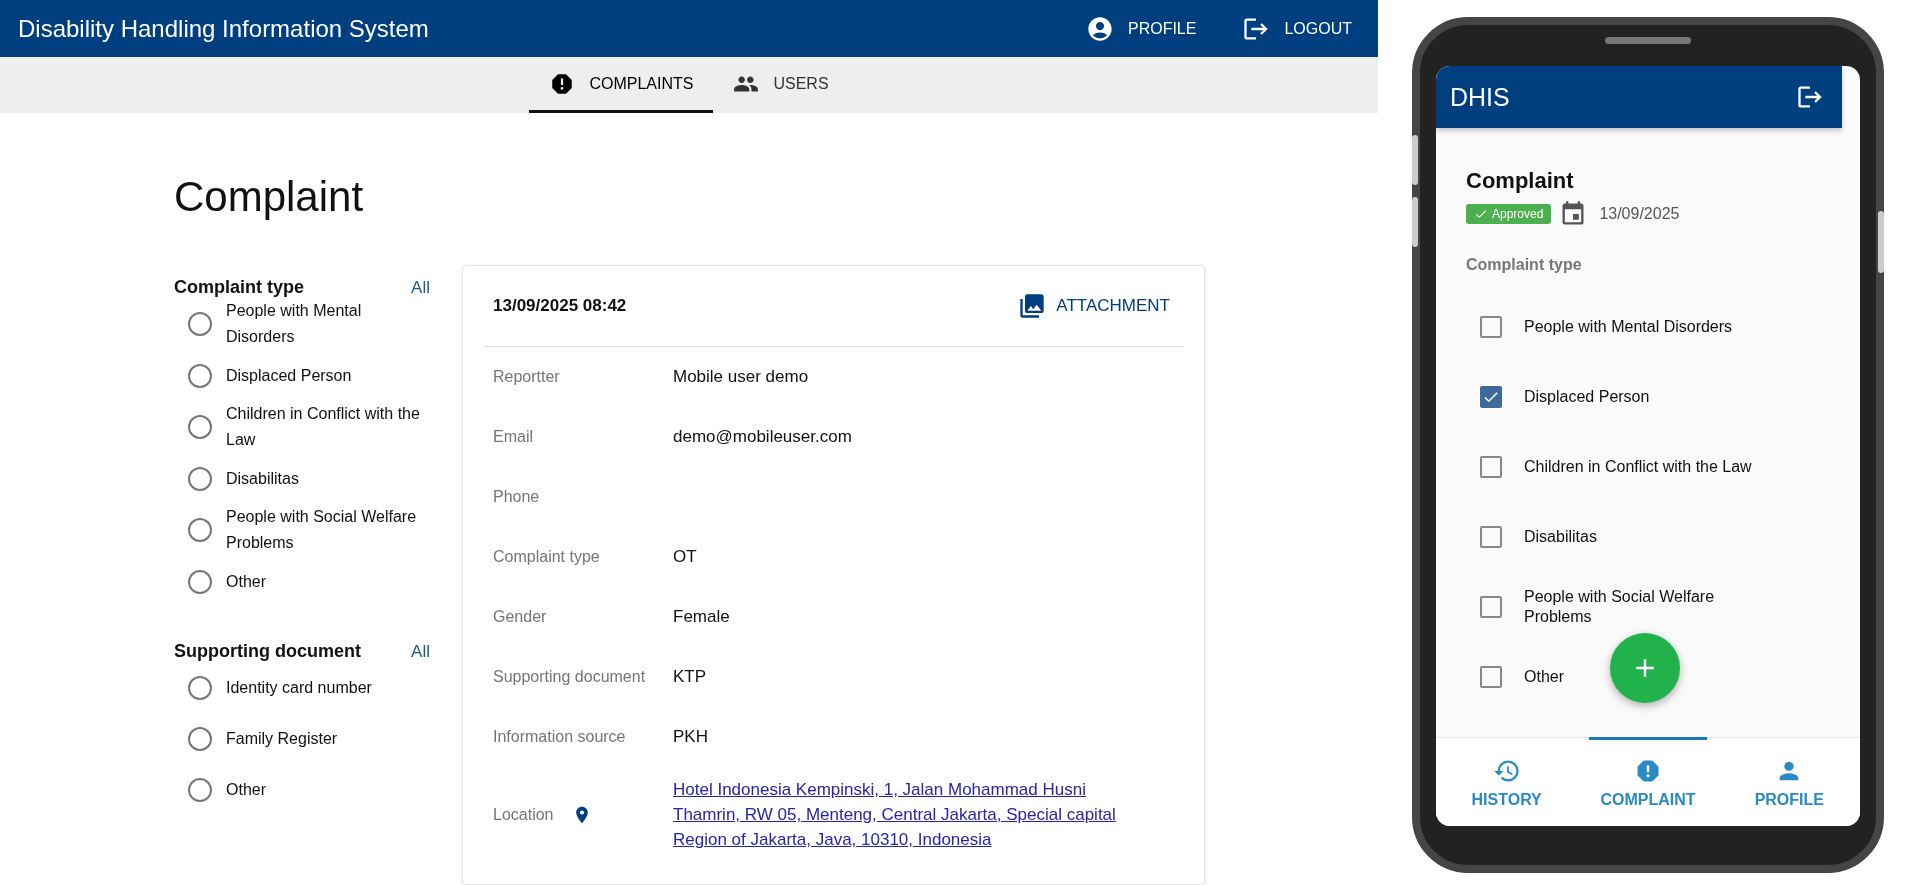 This screenshot has width=1918, height=885. What do you see at coordinates (1520, 181) in the screenshot?
I see `mobile-title: Complaint` at bounding box center [1520, 181].